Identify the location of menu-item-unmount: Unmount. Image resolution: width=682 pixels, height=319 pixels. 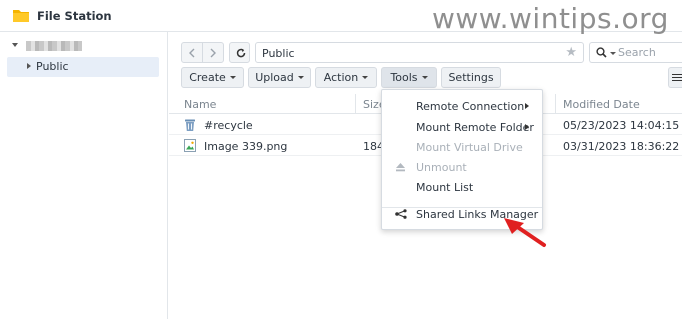
(462, 167).